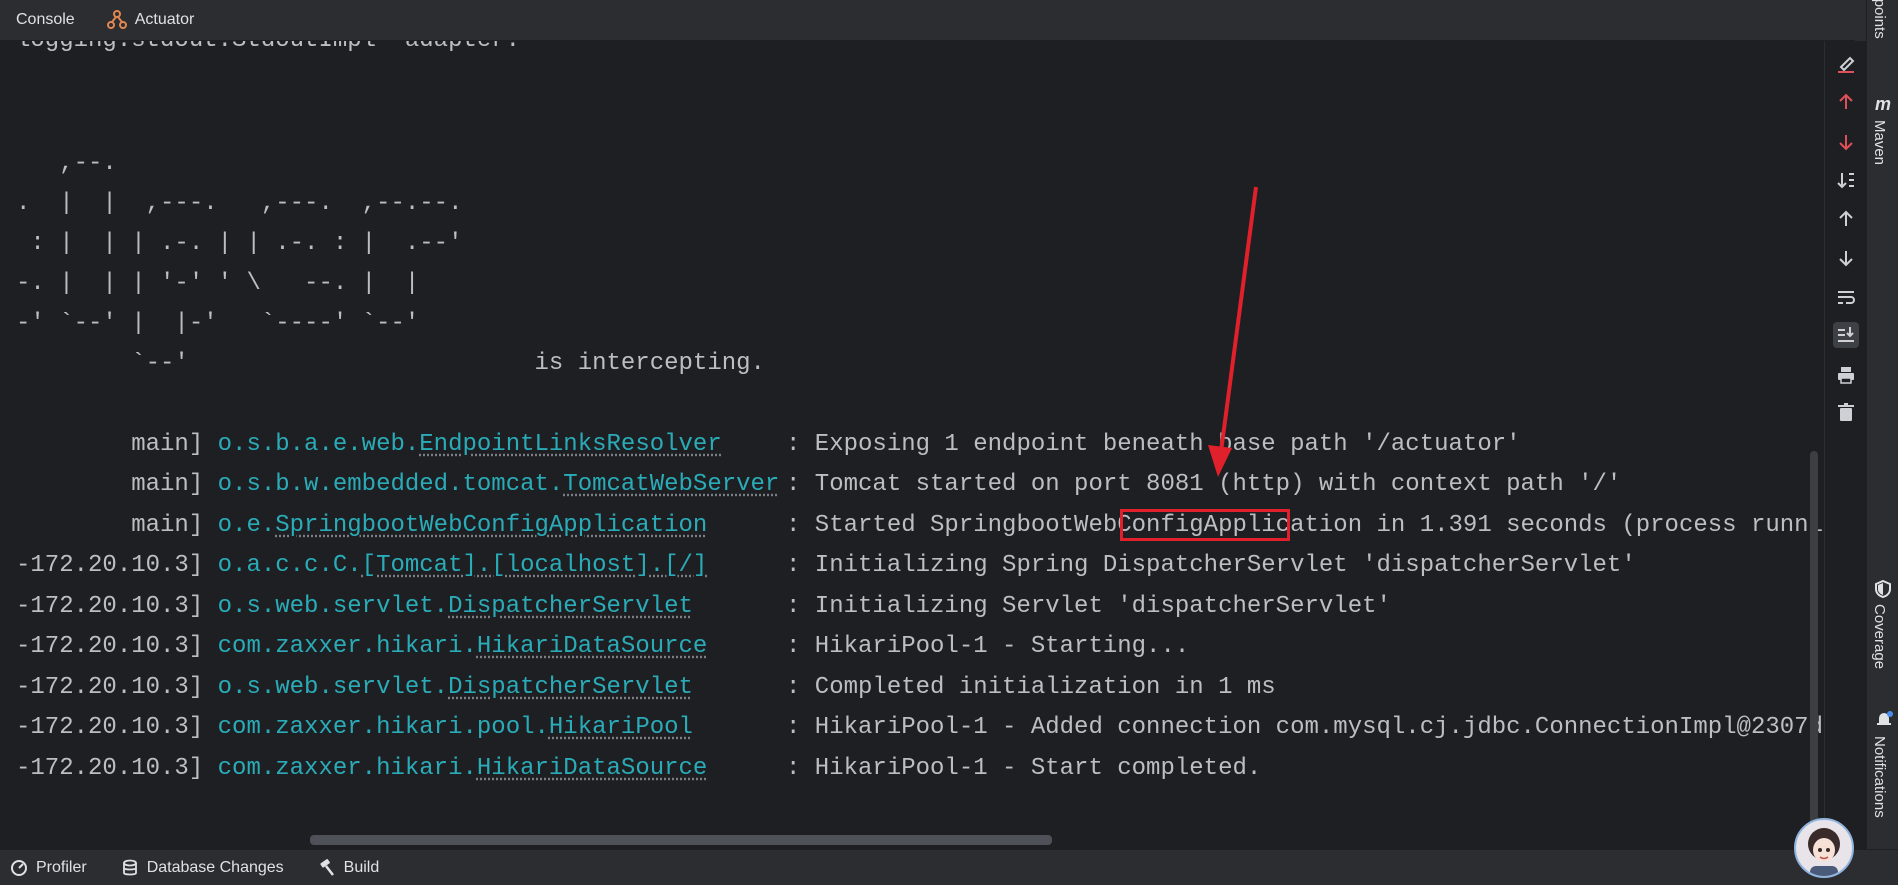  Describe the element at coordinates (327, 867) in the screenshot. I see `hammer-icon` at that location.